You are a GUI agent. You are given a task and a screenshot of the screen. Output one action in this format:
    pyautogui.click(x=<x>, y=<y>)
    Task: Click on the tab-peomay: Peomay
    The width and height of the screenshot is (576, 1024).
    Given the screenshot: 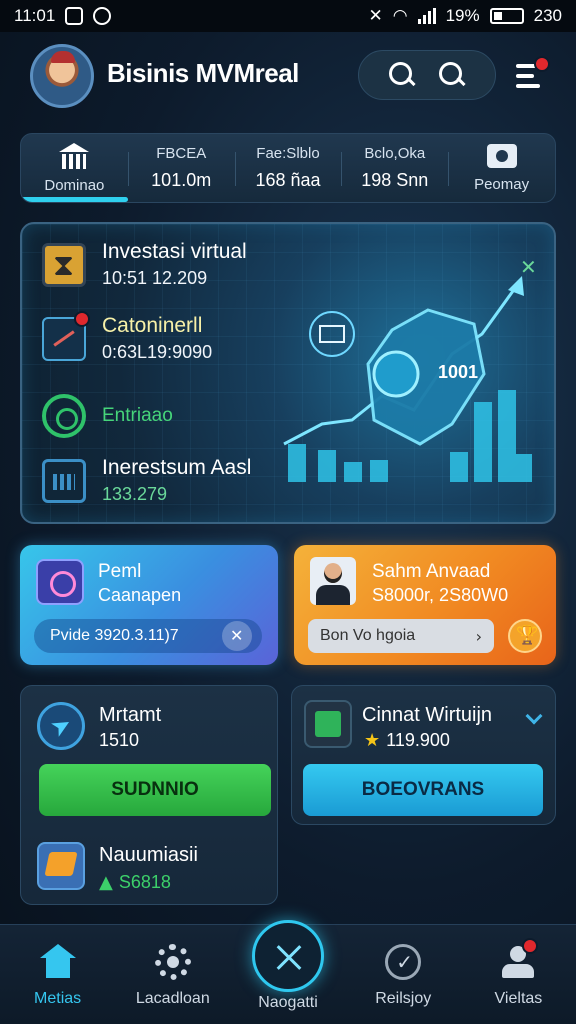 What is the action you would take?
    pyautogui.click(x=501, y=168)
    